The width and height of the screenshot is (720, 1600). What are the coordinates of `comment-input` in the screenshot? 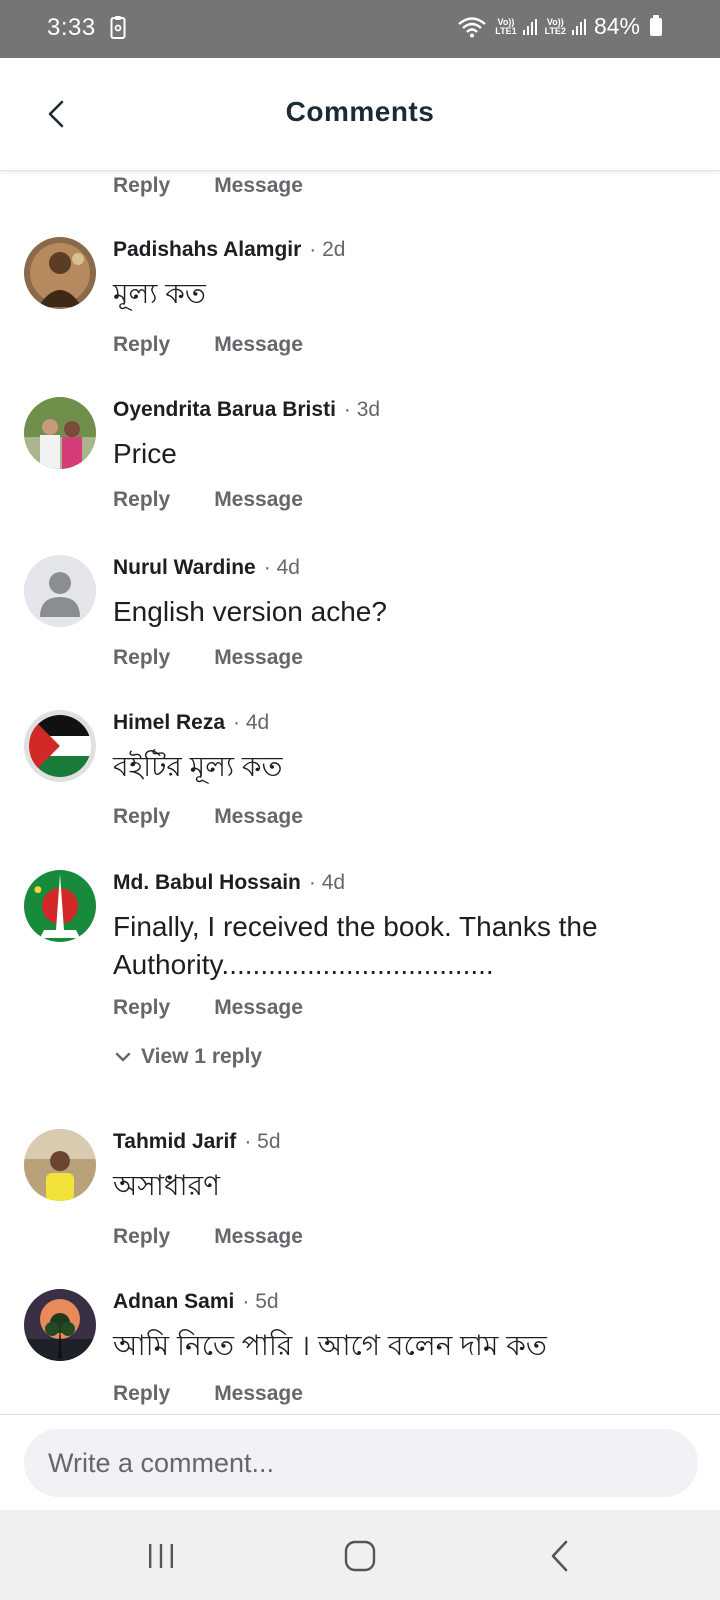 It's located at (361, 1463).